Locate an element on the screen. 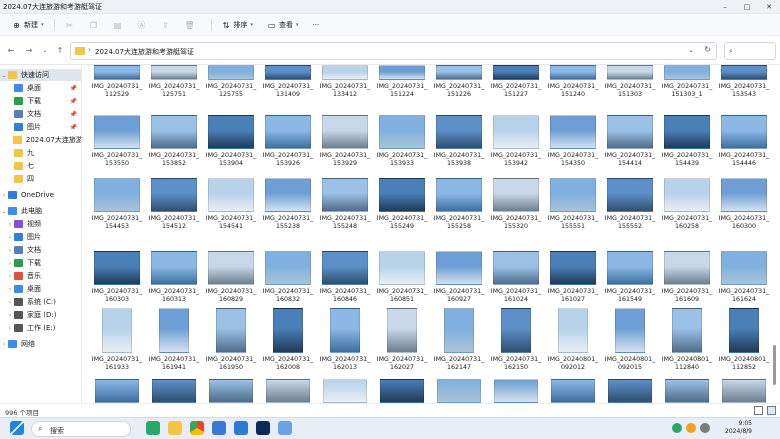 The width and height of the screenshot is (780, 439). tiles-view-icon is located at coordinates (771, 410).